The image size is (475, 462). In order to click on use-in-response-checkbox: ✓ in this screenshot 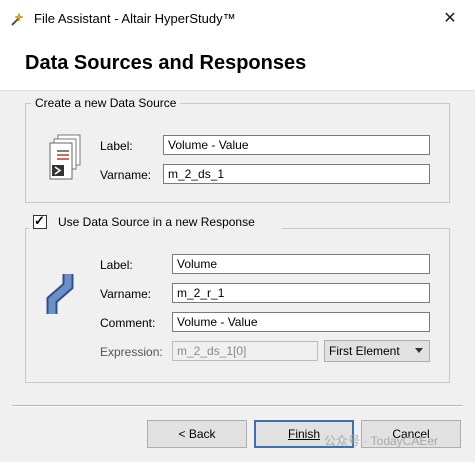, I will do `click(40, 221)`.